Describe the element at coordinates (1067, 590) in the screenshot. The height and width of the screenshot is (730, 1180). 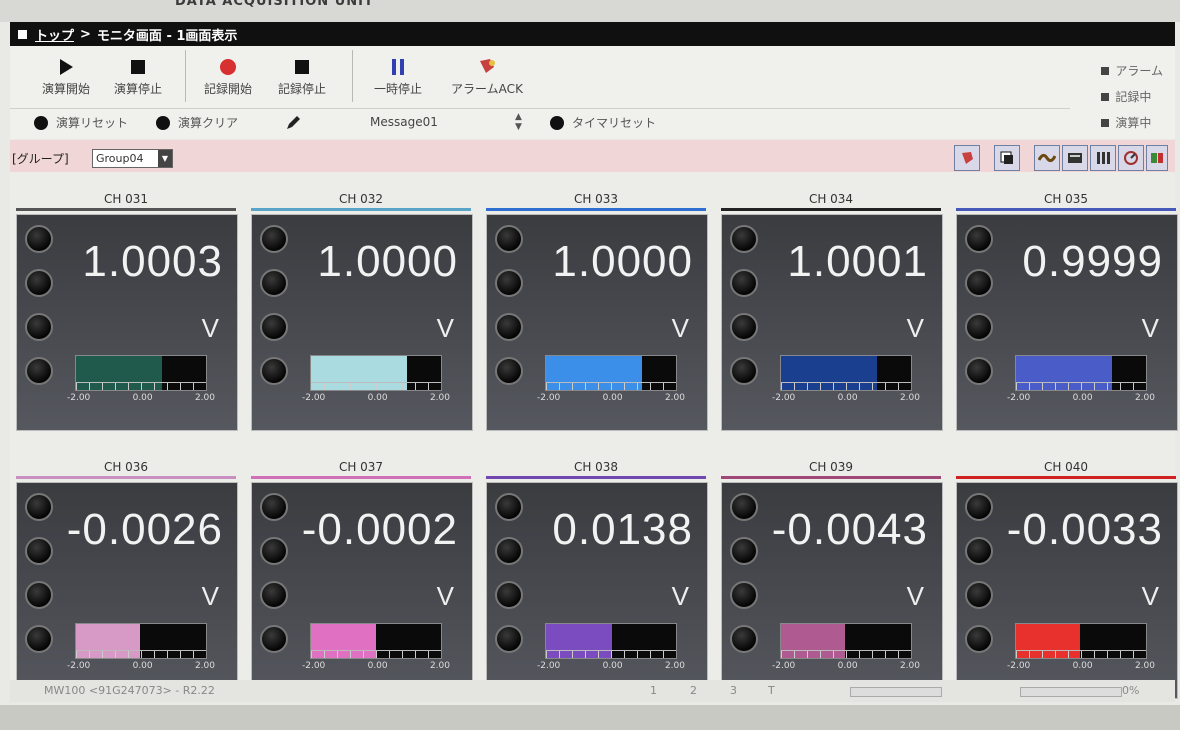
I see `channel-panel: -0.0033 V -2.00 0.00 2.00` at that location.